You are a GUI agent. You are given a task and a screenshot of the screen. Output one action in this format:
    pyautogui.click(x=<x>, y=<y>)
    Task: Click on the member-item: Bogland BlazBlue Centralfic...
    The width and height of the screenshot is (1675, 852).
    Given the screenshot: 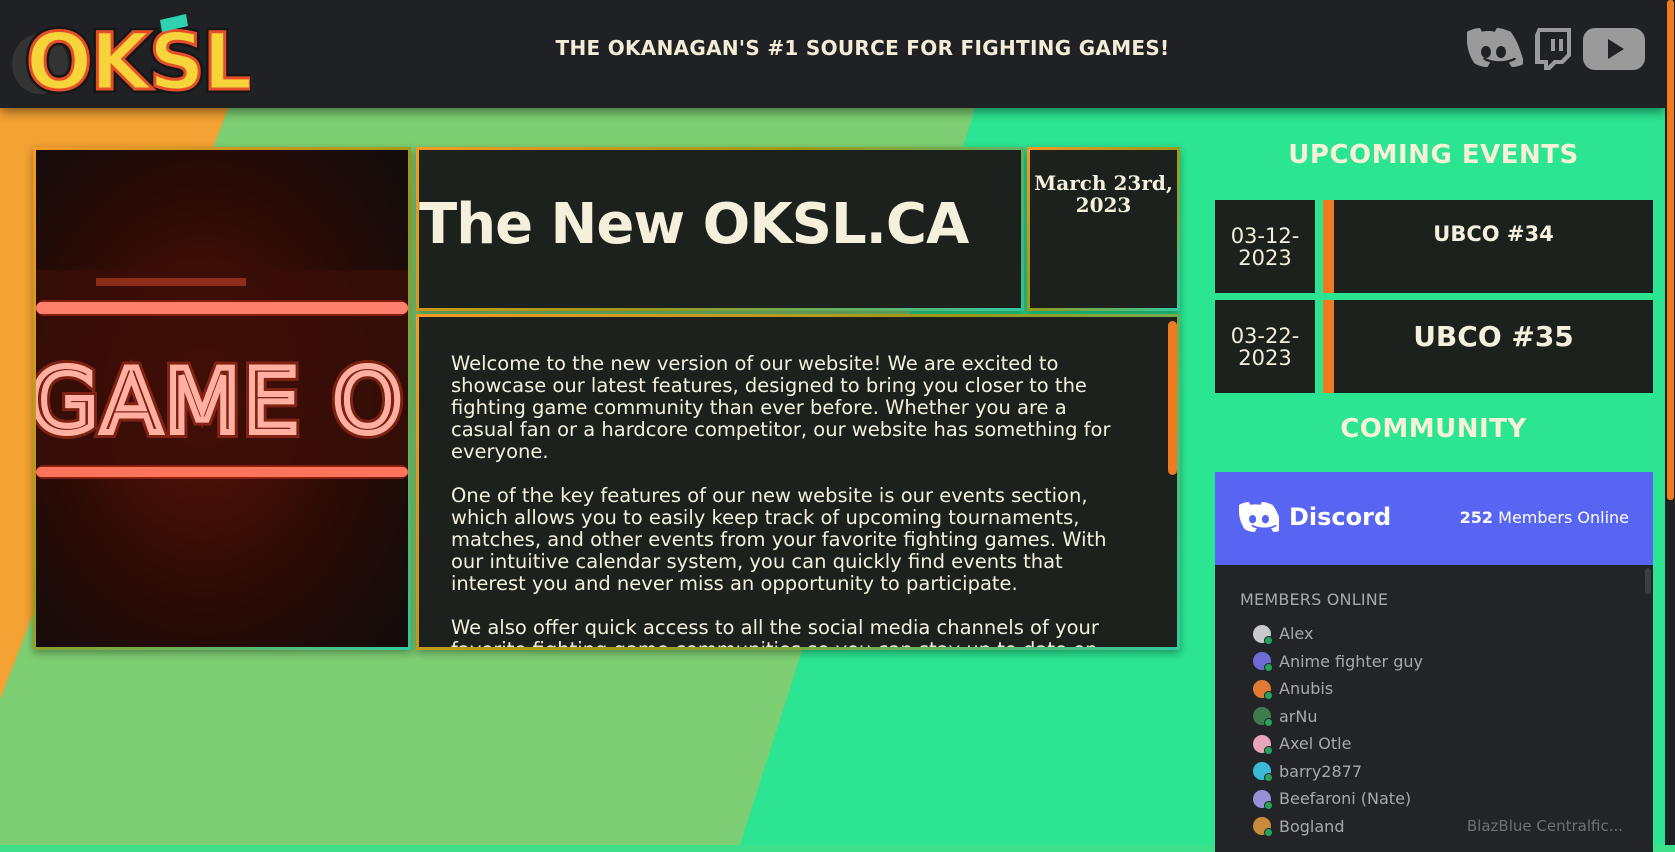 What is the action you would take?
    pyautogui.click(x=1438, y=827)
    